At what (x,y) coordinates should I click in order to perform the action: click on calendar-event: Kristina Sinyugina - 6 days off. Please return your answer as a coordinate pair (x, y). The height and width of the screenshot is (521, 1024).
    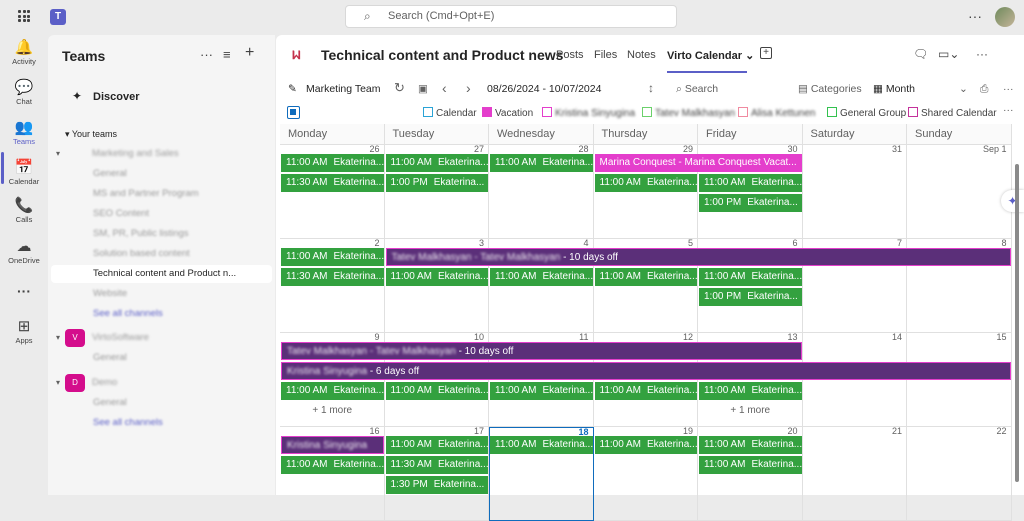
    Looking at the image, I should click on (646, 371).